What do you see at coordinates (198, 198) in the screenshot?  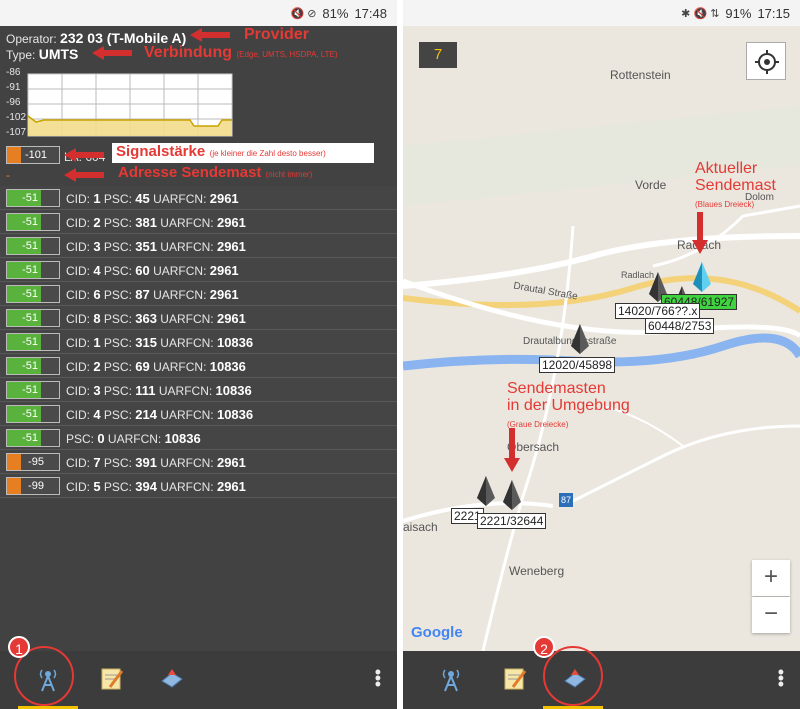 I see `cell-row: -51 CID: 1 PSC: 45 UARFCN: 2961` at bounding box center [198, 198].